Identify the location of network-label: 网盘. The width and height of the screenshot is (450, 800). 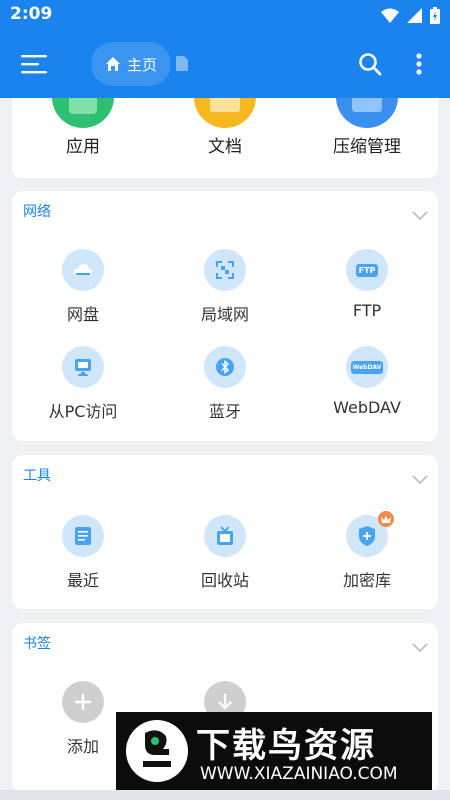
(82, 314).